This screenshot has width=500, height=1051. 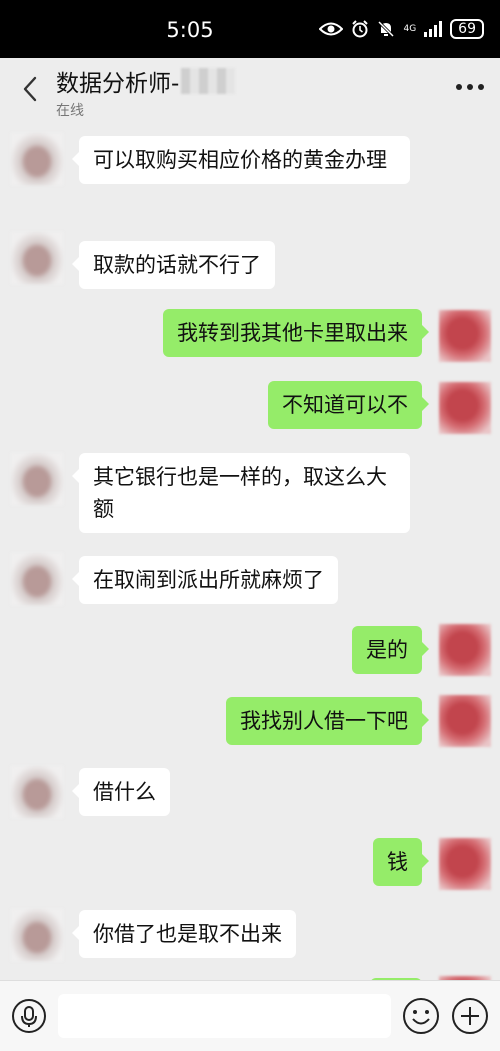 I want to click on contact-name: 数据分析师-, so click(x=118, y=84).